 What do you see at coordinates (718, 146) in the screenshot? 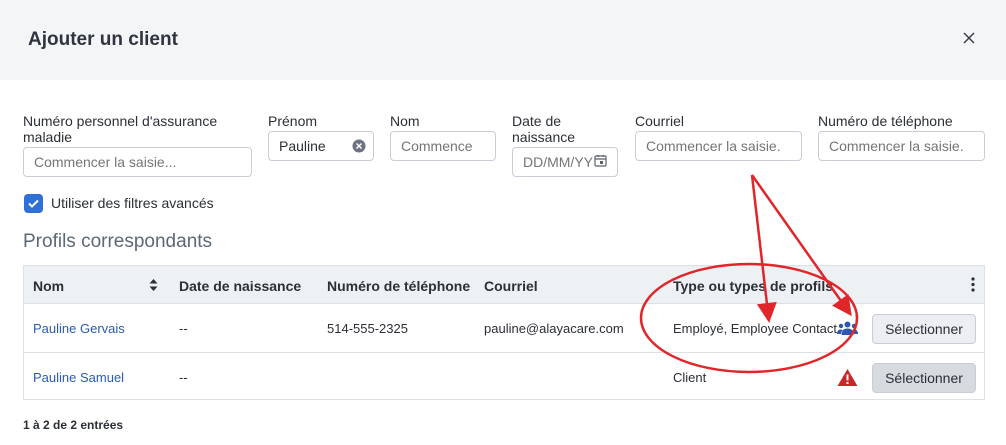
I see `email-input` at bounding box center [718, 146].